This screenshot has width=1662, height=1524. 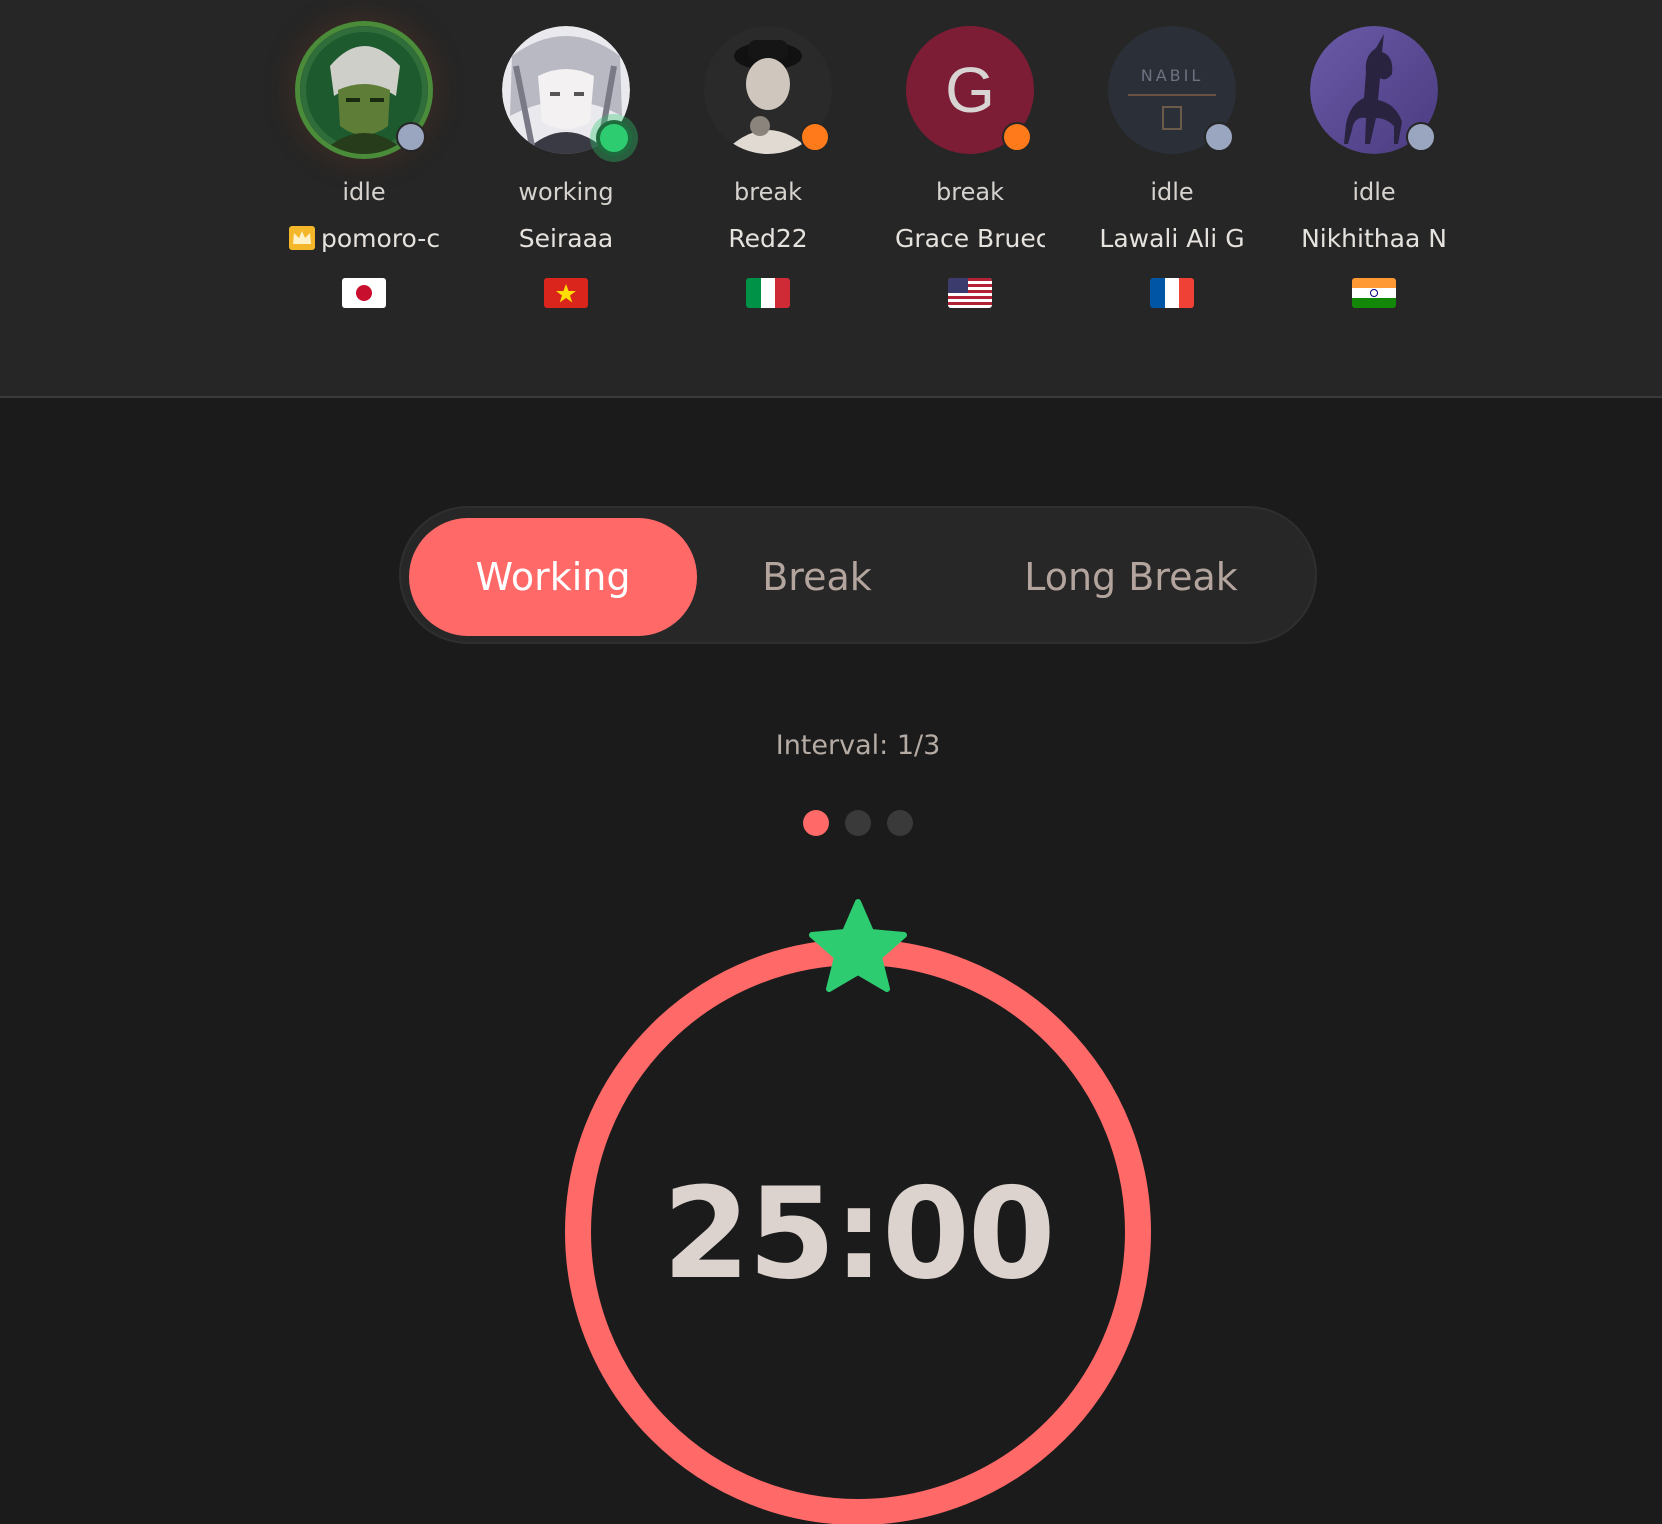 I want to click on flag-japan-icon, so click(x=364, y=293).